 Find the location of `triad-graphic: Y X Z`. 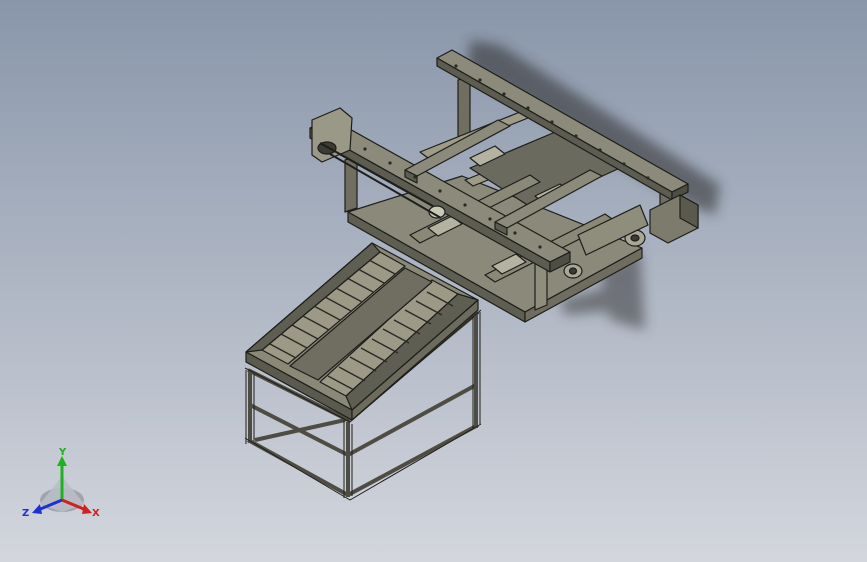

triad-graphic: Y X Z is located at coordinates (61, 483).